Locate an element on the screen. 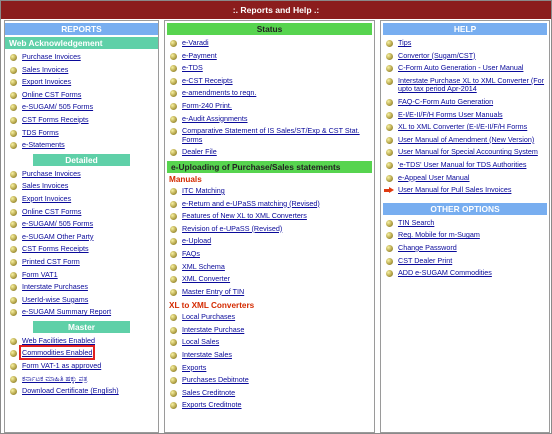 This screenshot has width=552, height=434. menu-link: Dealer File is located at coordinates (199, 152).